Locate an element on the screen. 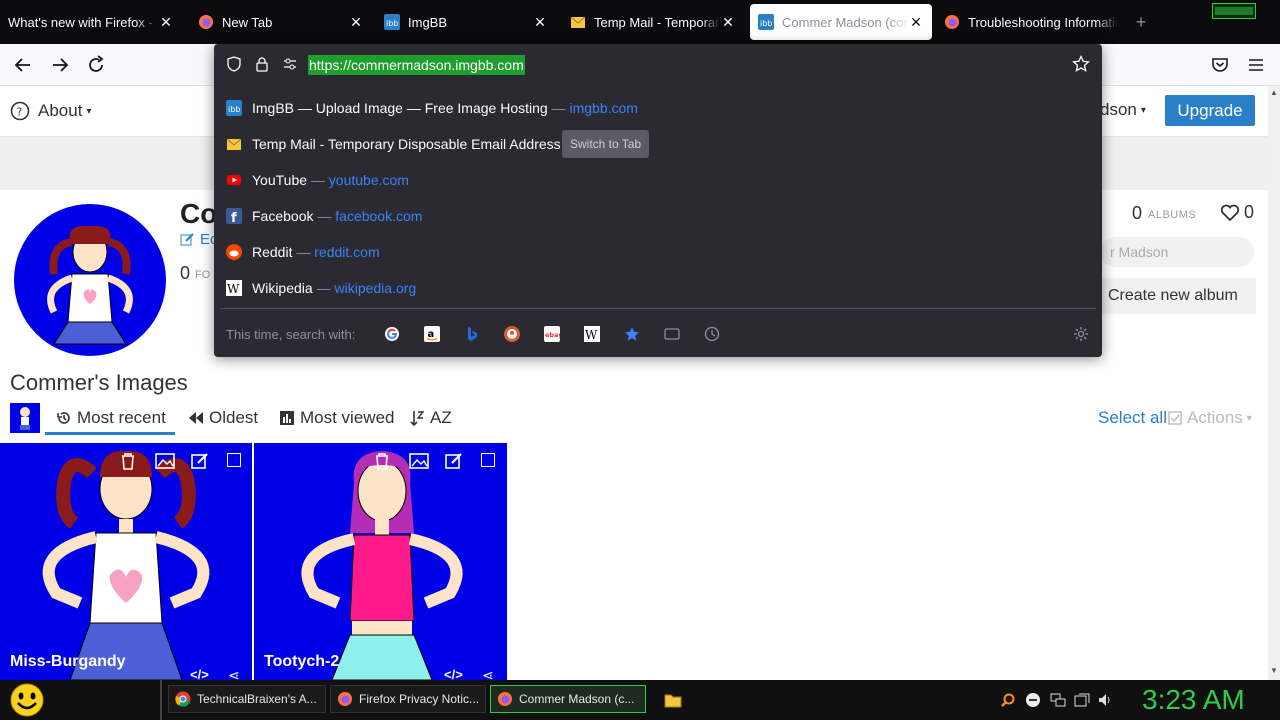  edit-profile-link: Ec is located at coordinates (199, 239).